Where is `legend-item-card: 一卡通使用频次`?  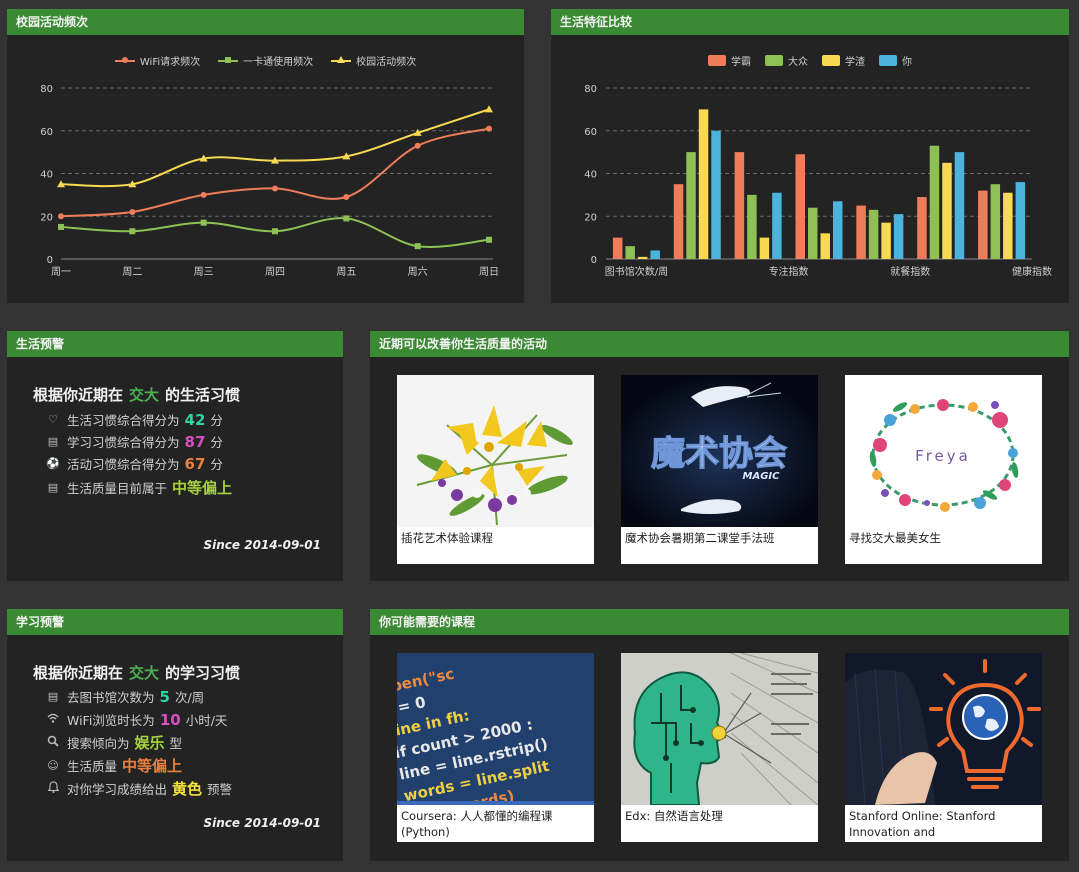 legend-item-card: 一卡通使用频次 is located at coordinates (265, 60).